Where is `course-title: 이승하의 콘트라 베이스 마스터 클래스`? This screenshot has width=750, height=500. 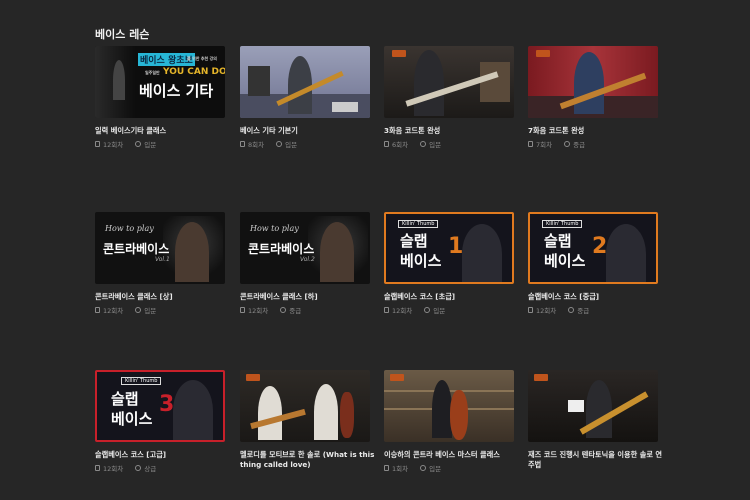
course-title: 이승하의 콘트라 베이스 마스터 클래스 is located at coordinates (449, 455).